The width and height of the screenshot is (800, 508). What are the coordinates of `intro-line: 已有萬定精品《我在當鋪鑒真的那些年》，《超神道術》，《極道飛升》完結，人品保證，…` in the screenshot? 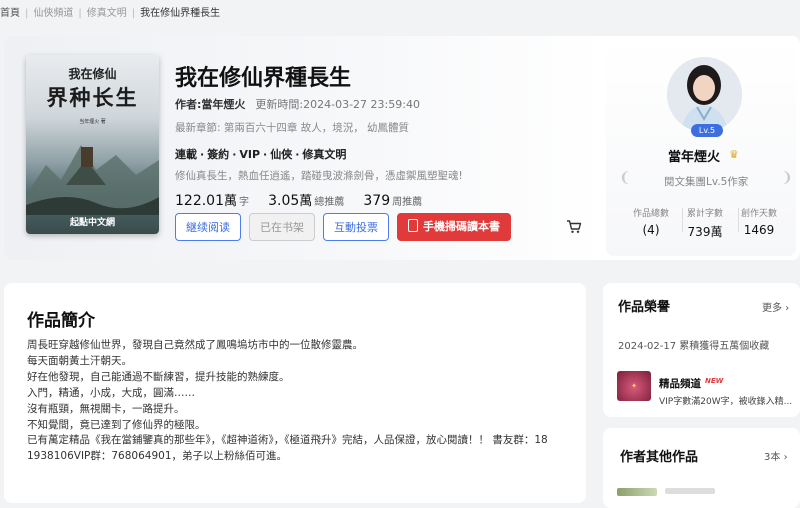 It's located at (287, 440).